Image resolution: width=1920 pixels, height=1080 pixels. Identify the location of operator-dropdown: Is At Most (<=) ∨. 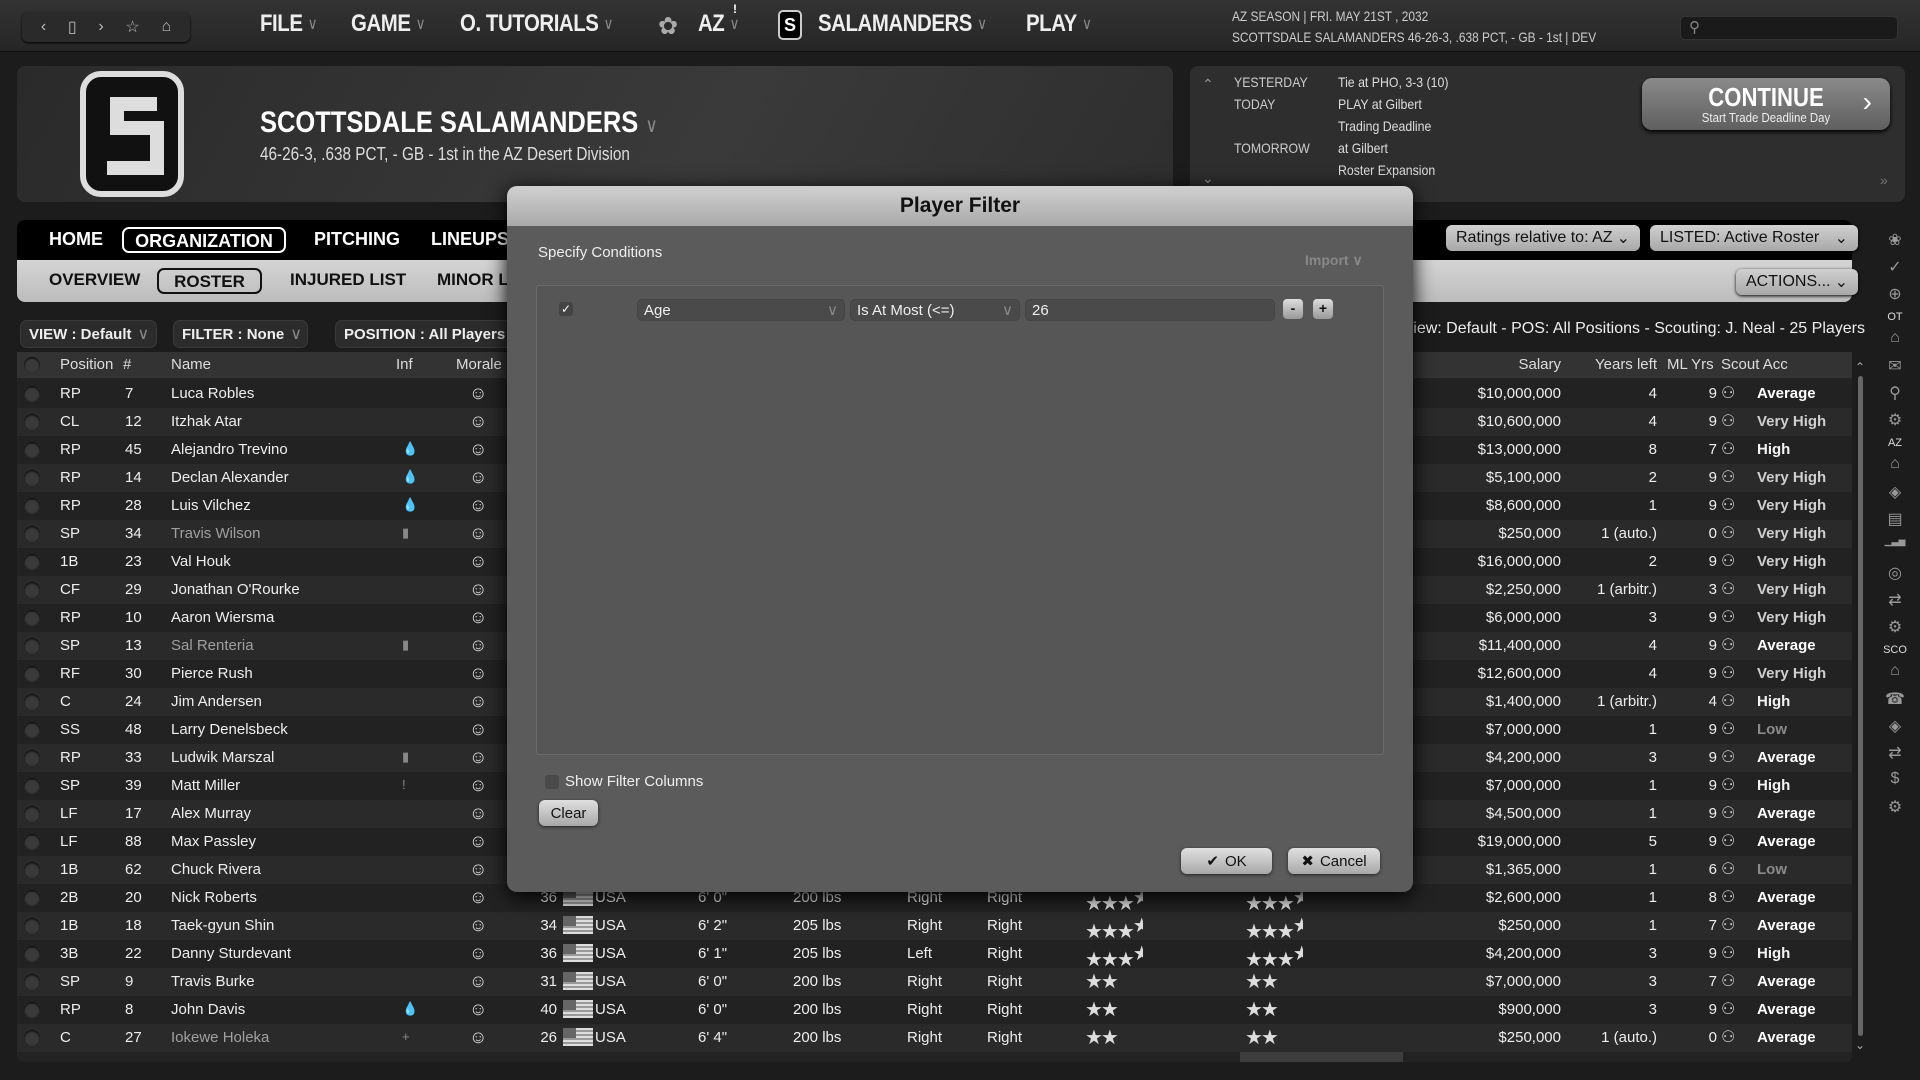
(935, 310).